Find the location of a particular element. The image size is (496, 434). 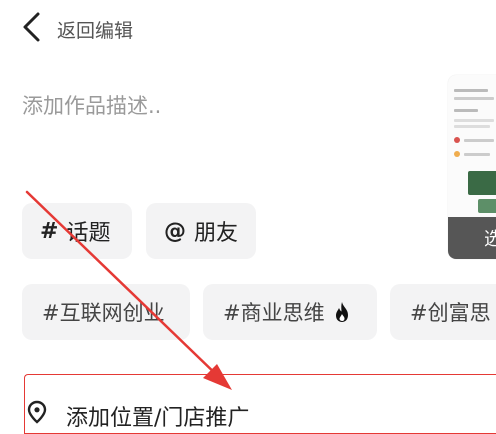

hashtag-chip: #商业思维 is located at coordinates (290, 312).